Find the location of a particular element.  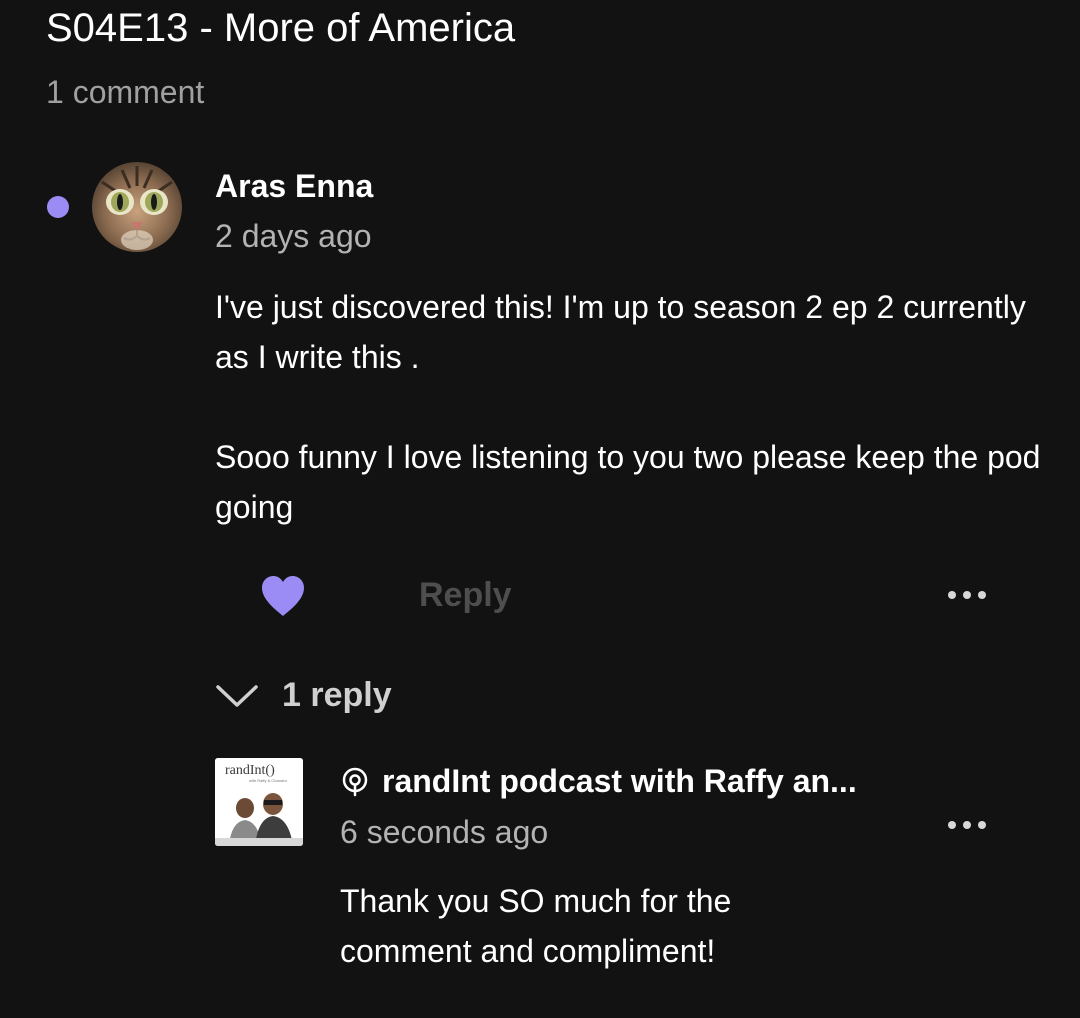

comment-timestamp: 2 days ago is located at coordinates (293, 236).